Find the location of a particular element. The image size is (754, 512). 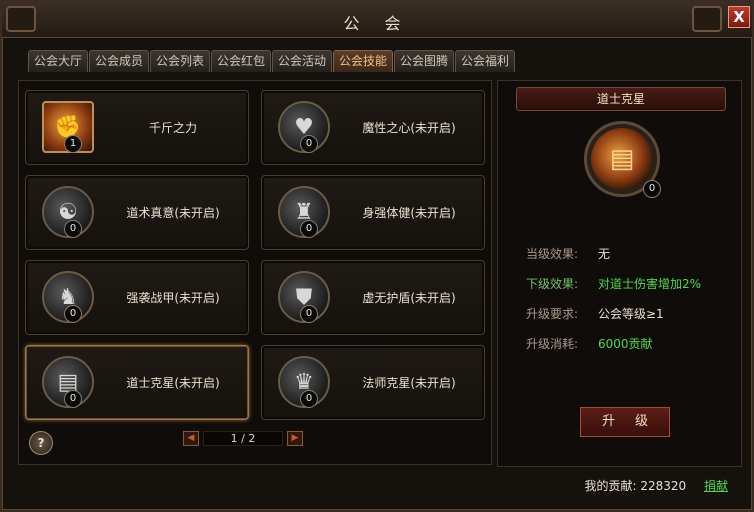

skill-name: 道术真意(未开启) is located at coordinates (173, 213).